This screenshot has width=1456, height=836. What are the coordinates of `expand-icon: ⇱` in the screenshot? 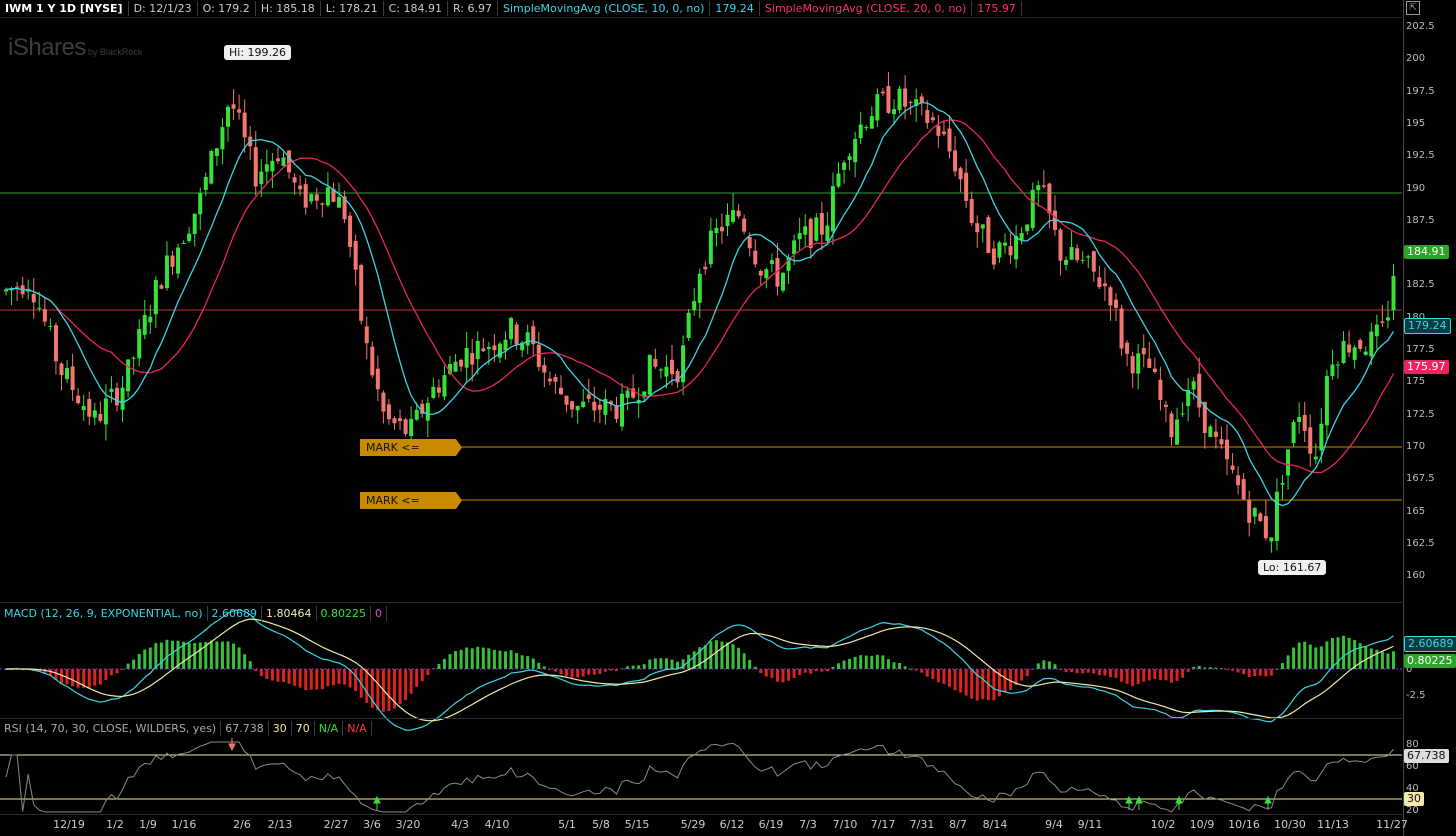 It's located at (1413, 8).